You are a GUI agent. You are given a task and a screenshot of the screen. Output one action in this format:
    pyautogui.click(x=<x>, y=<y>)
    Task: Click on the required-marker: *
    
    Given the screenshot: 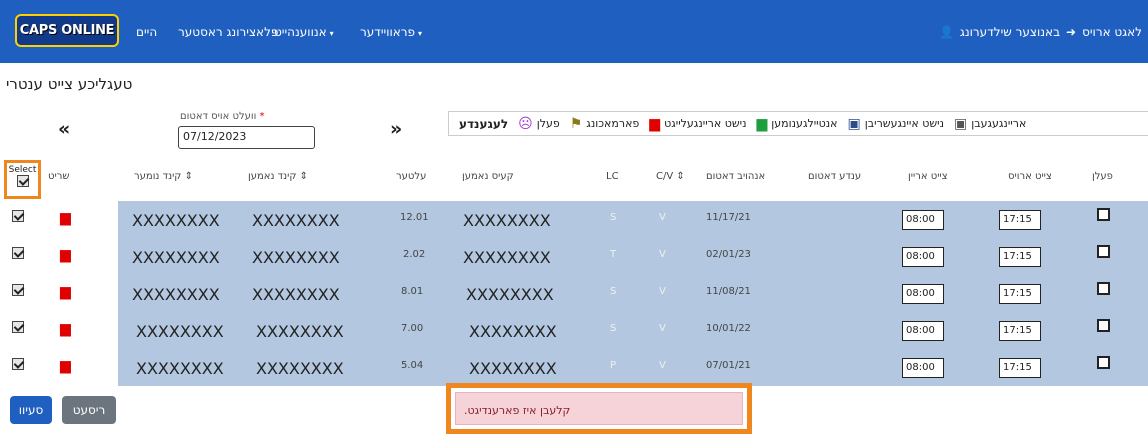 What is the action you would take?
    pyautogui.click(x=262, y=116)
    